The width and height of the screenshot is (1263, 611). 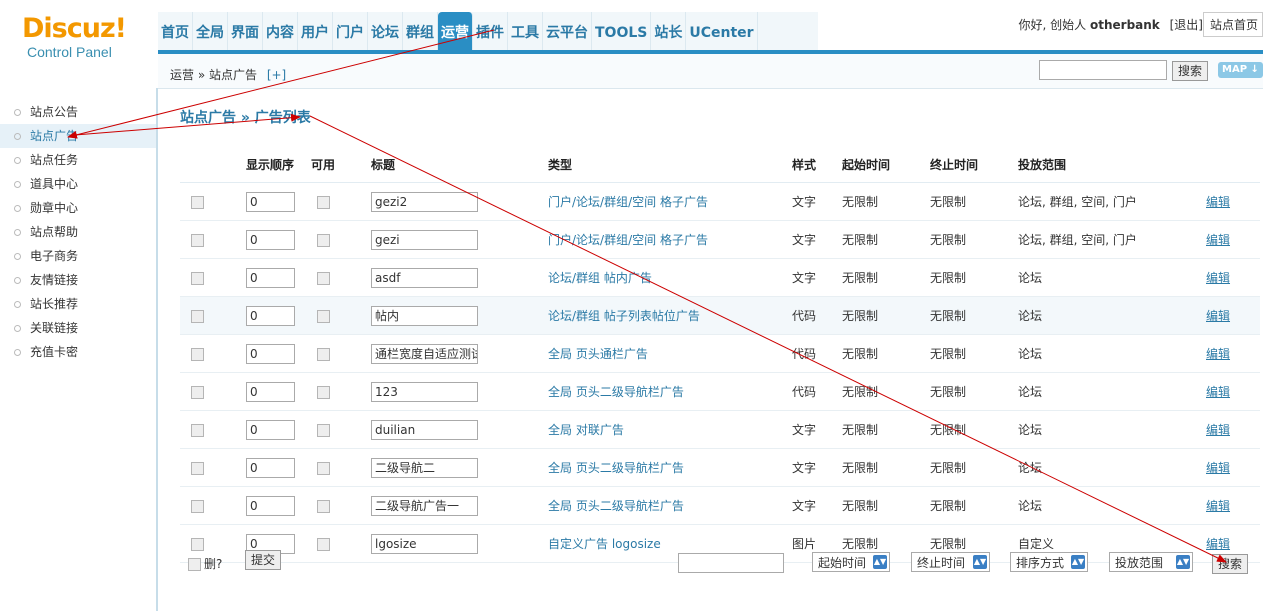 What do you see at coordinates (586, 430) in the screenshot?
I see `type-link: 全局 对联广告` at bounding box center [586, 430].